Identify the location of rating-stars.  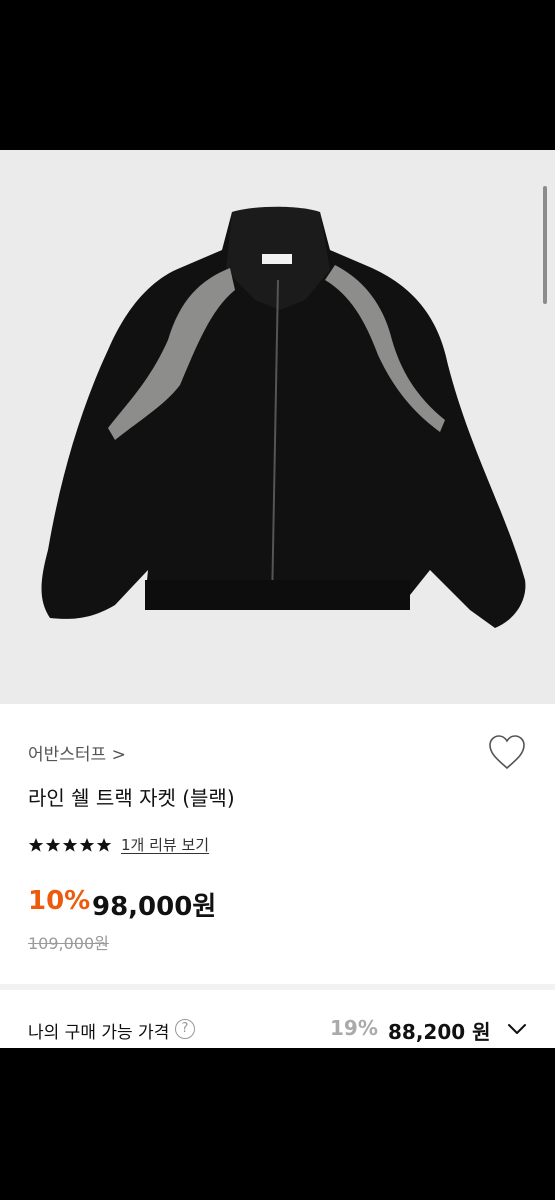
(70, 846).